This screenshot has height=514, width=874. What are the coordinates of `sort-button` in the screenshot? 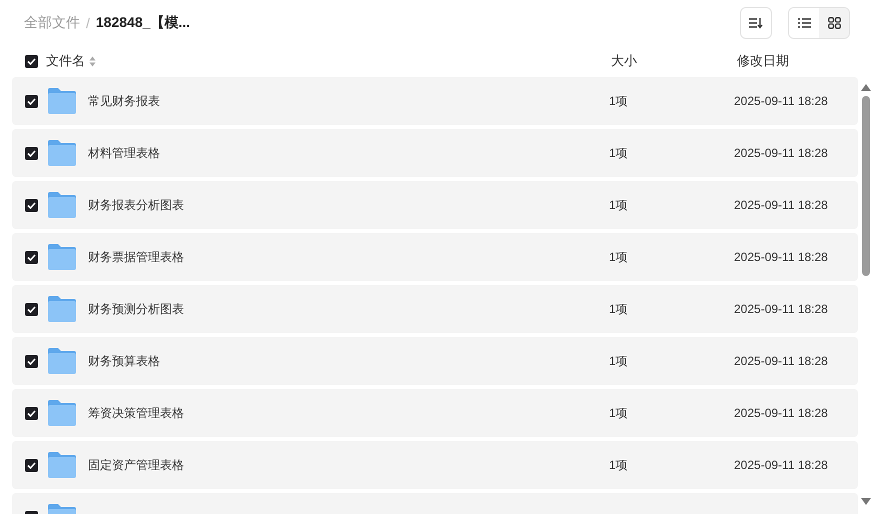 It's located at (756, 22).